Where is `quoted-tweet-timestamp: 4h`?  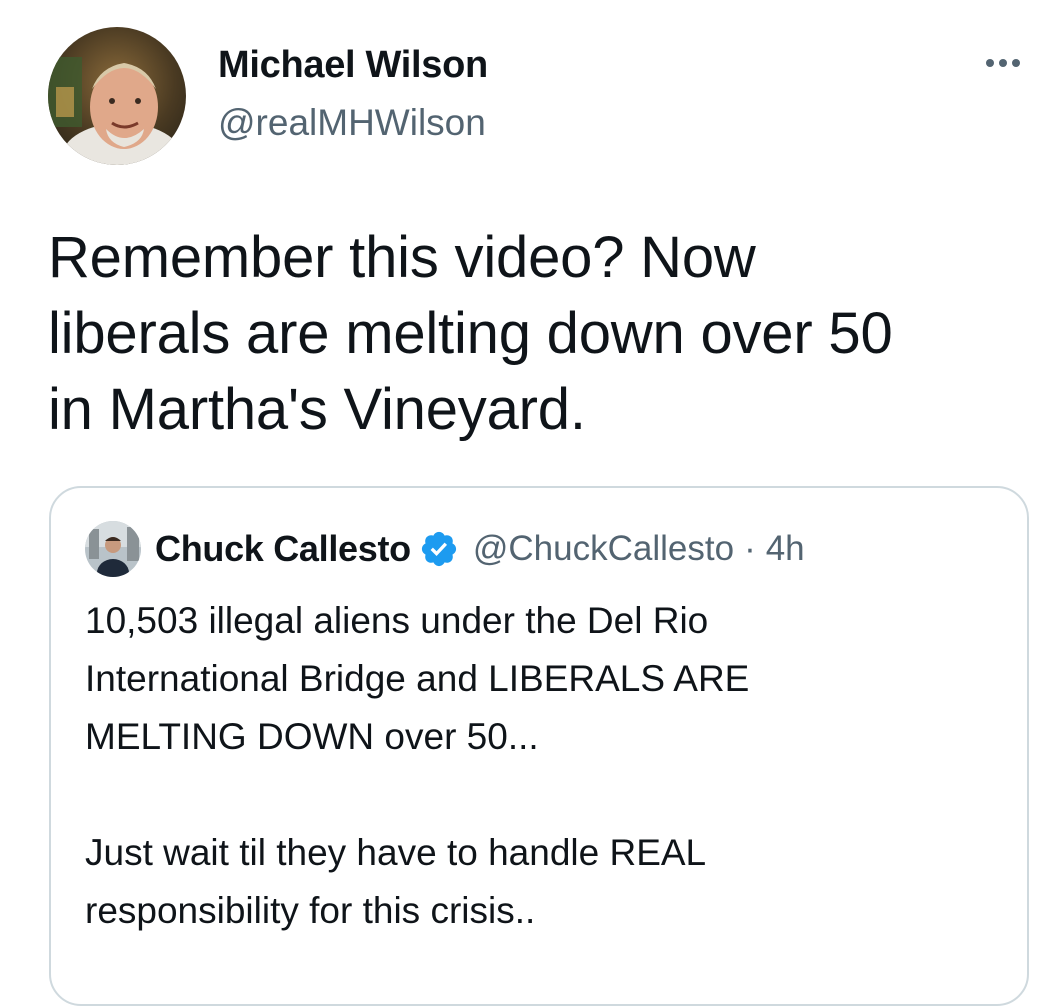
quoted-tweet-timestamp: 4h is located at coordinates (785, 549).